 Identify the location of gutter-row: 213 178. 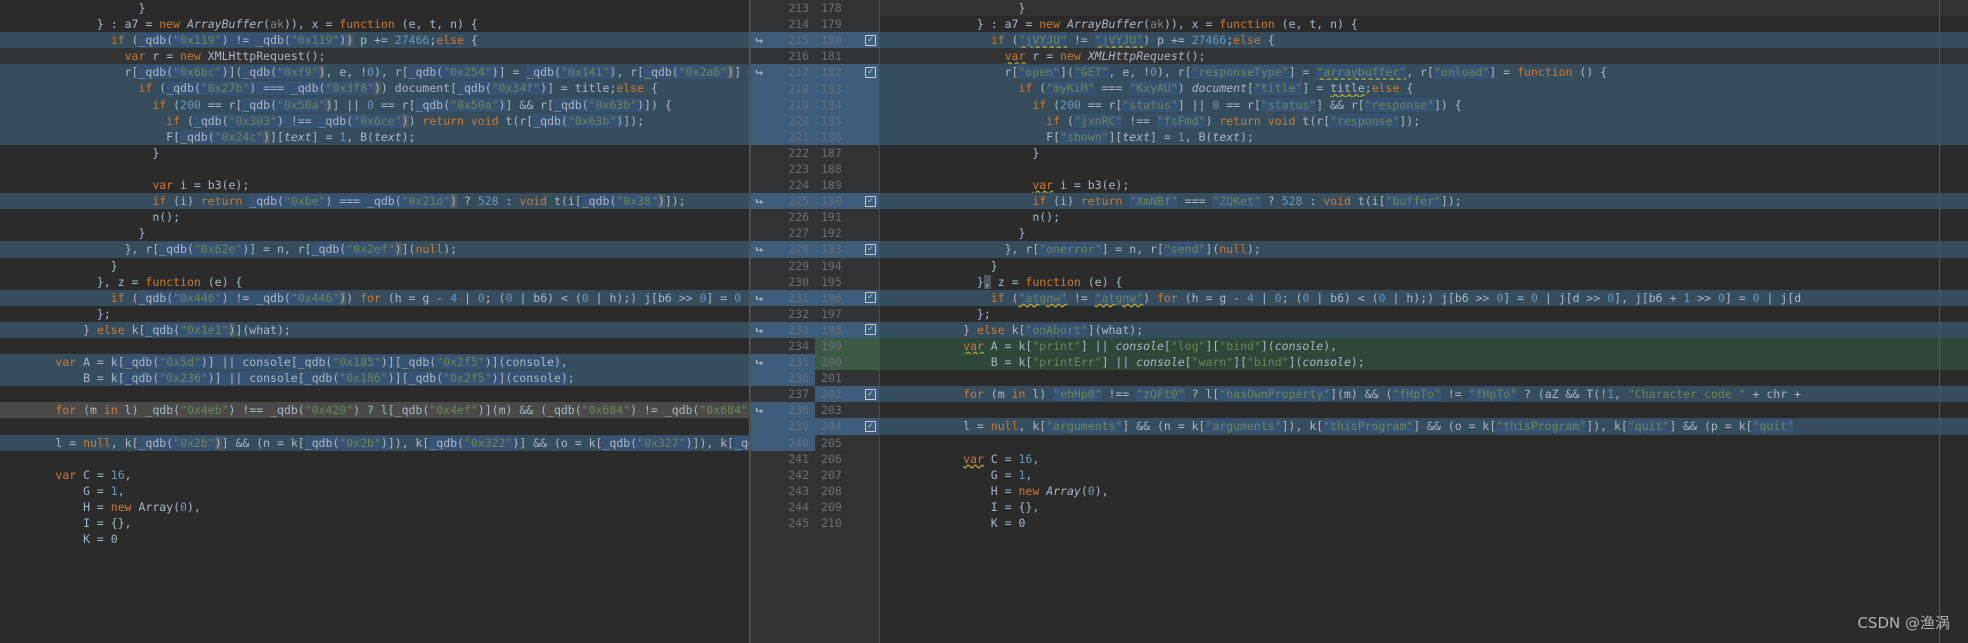
(815, 8).